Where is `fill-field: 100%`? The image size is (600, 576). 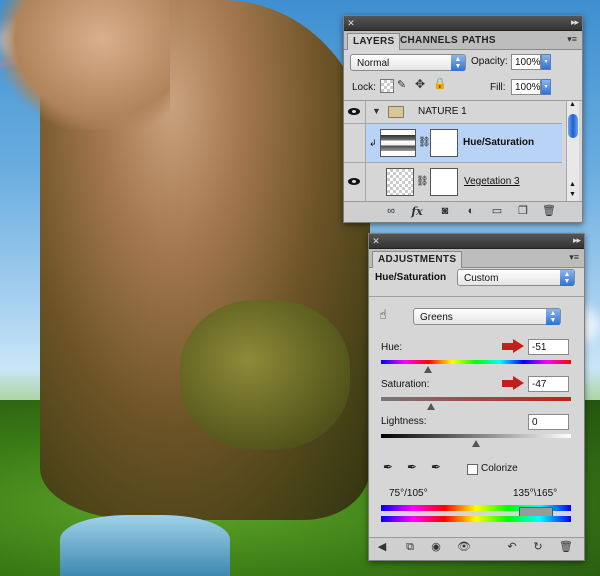 fill-field: 100% is located at coordinates (526, 87).